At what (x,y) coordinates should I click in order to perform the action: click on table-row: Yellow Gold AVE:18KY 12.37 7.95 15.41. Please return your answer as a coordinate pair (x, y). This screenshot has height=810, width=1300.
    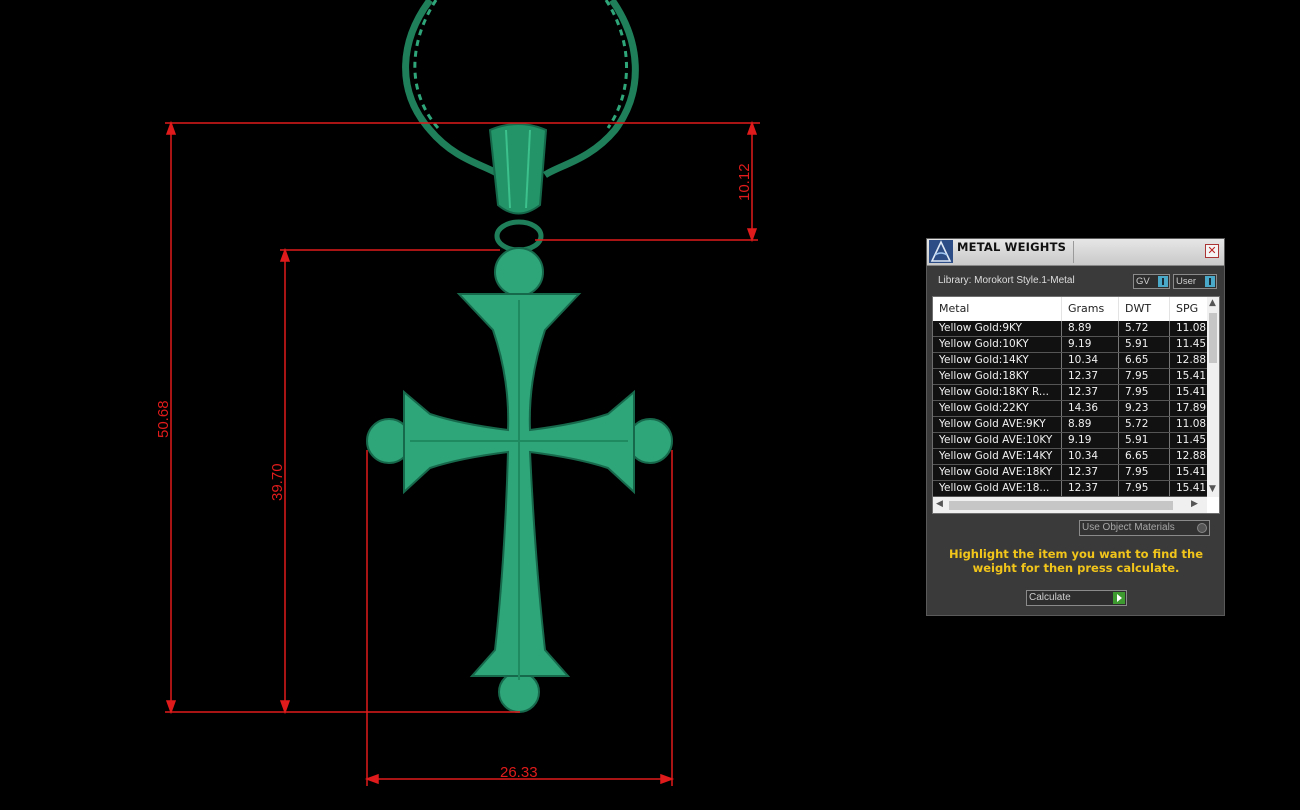
    Looking at the image, I should click on (1071, 473).